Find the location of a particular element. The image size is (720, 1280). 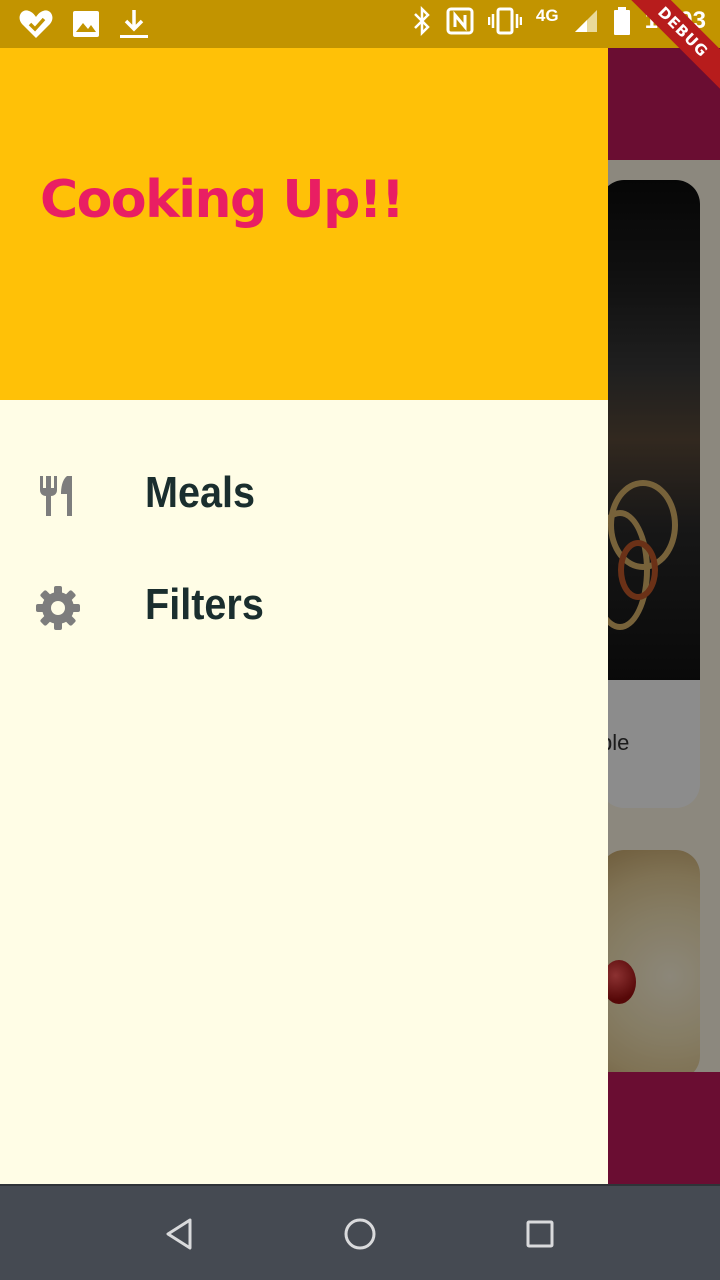

nfc-icon is located at coordinates (460, 21).